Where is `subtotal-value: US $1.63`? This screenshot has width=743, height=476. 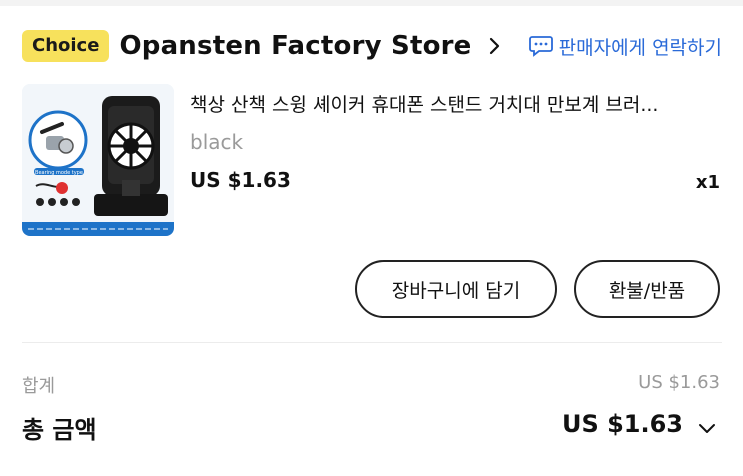
subtotal-value: US $1.63 is located at coordinates (679, 382).